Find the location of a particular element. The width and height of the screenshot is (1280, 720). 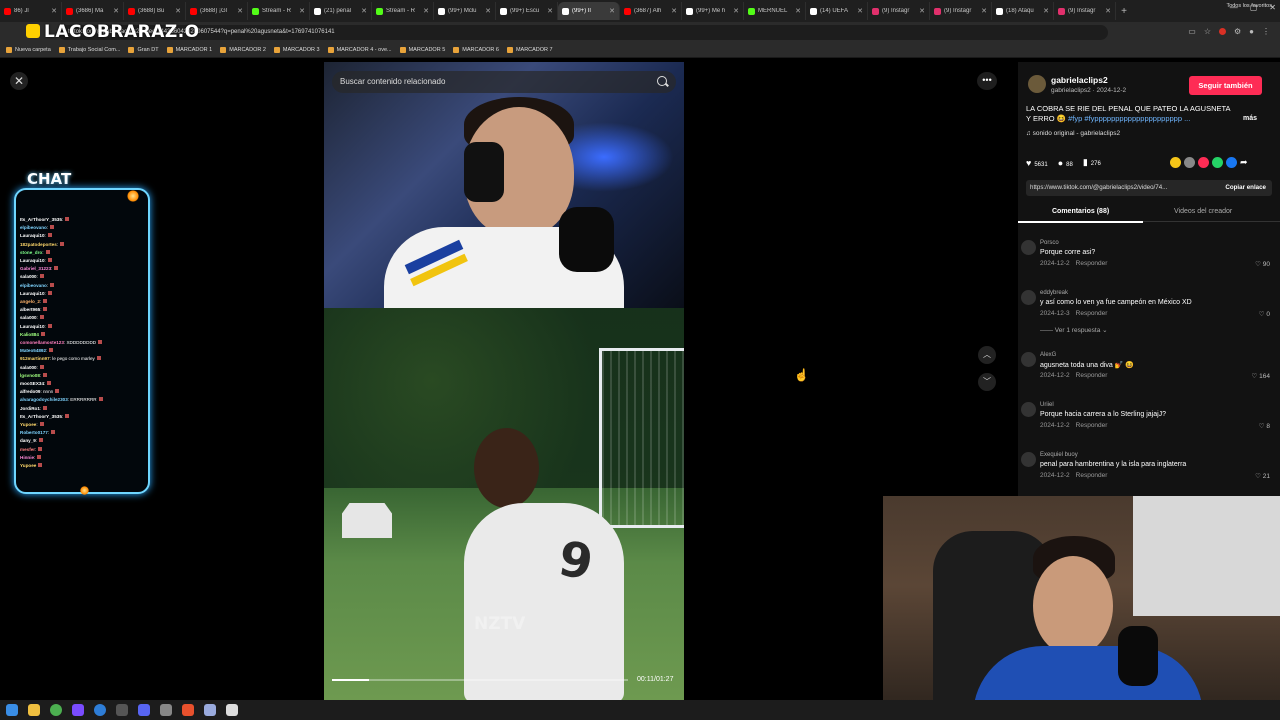

browser-tab: (99+) Escu ✕ is located at coordinates (527, 11).